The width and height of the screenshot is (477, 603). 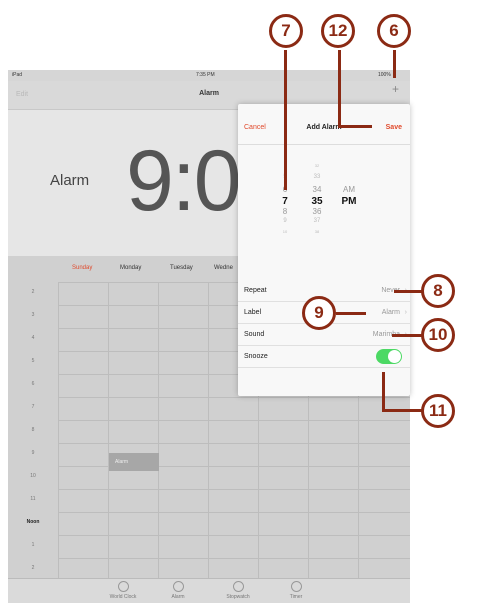 What do you see at coordinates (130, 268) in the screenshot?
I see `day-monday: Monday` at bounding box center [130, 268].